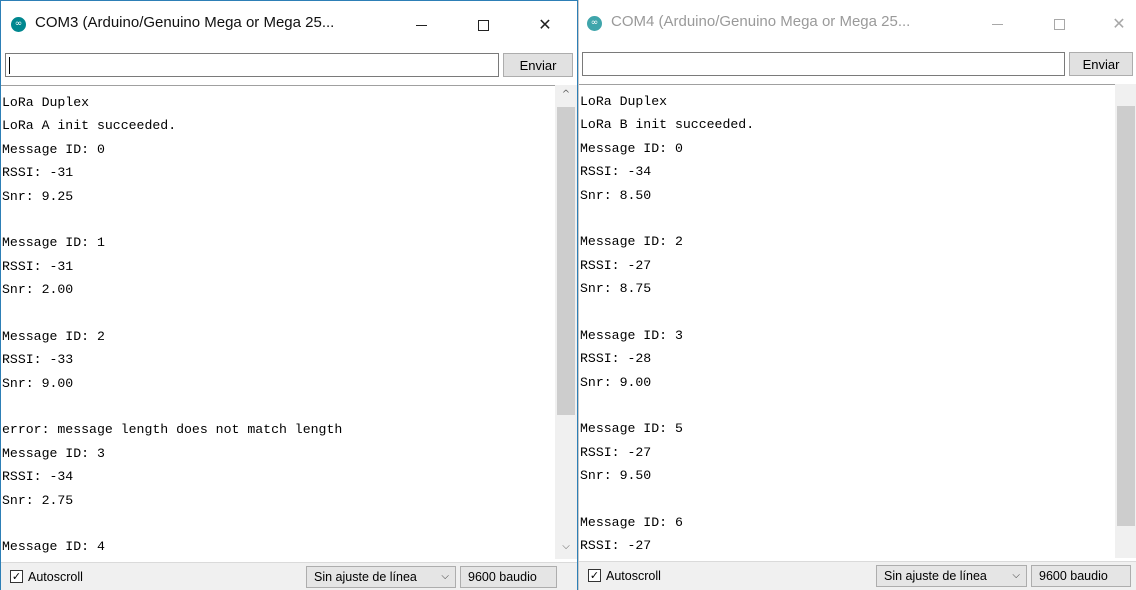 The height and width of the screenshot is (590, 1136). I want to click on console-line: Message ID: 1, so click(53, 243).